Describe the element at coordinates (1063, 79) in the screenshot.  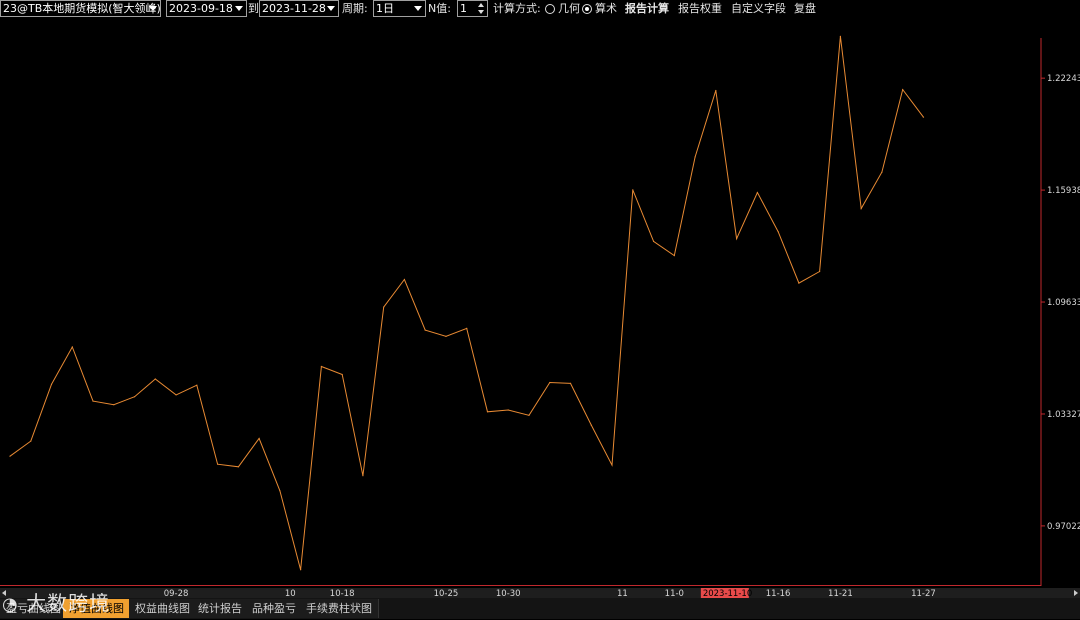
I see `y-tick-label: 1.22243` at that location.